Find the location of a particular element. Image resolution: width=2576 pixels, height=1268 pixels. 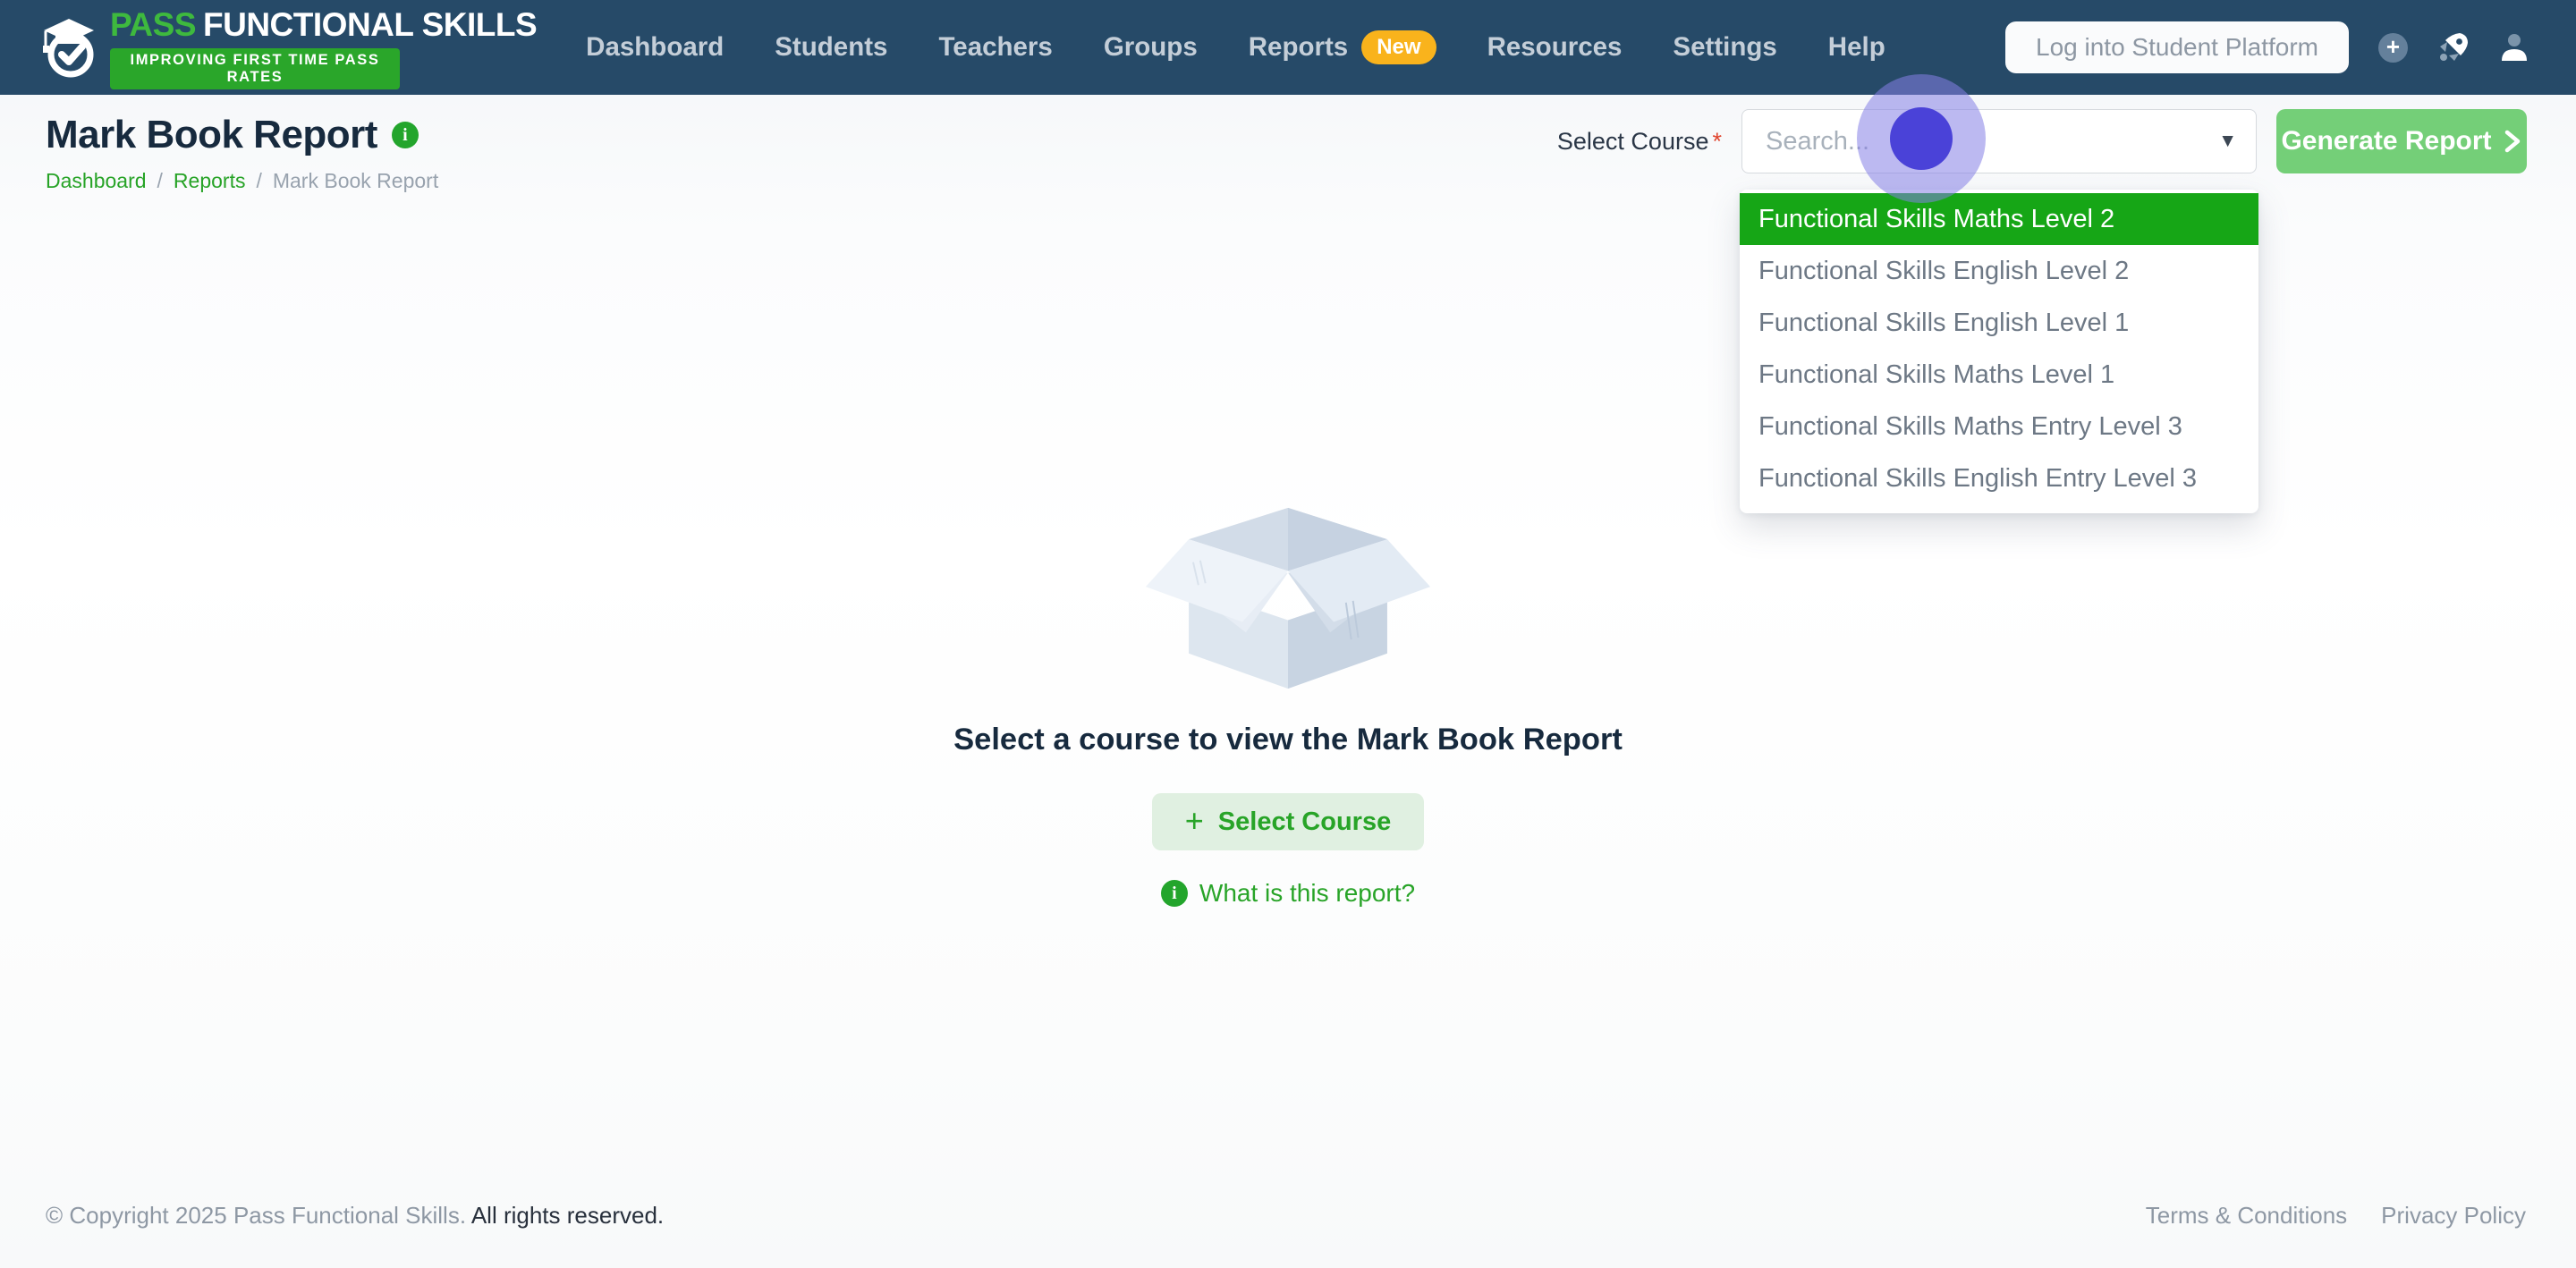

breadcrumb: Dashboard / Reports / Mark Book Report is located at coordinates (242, 181).